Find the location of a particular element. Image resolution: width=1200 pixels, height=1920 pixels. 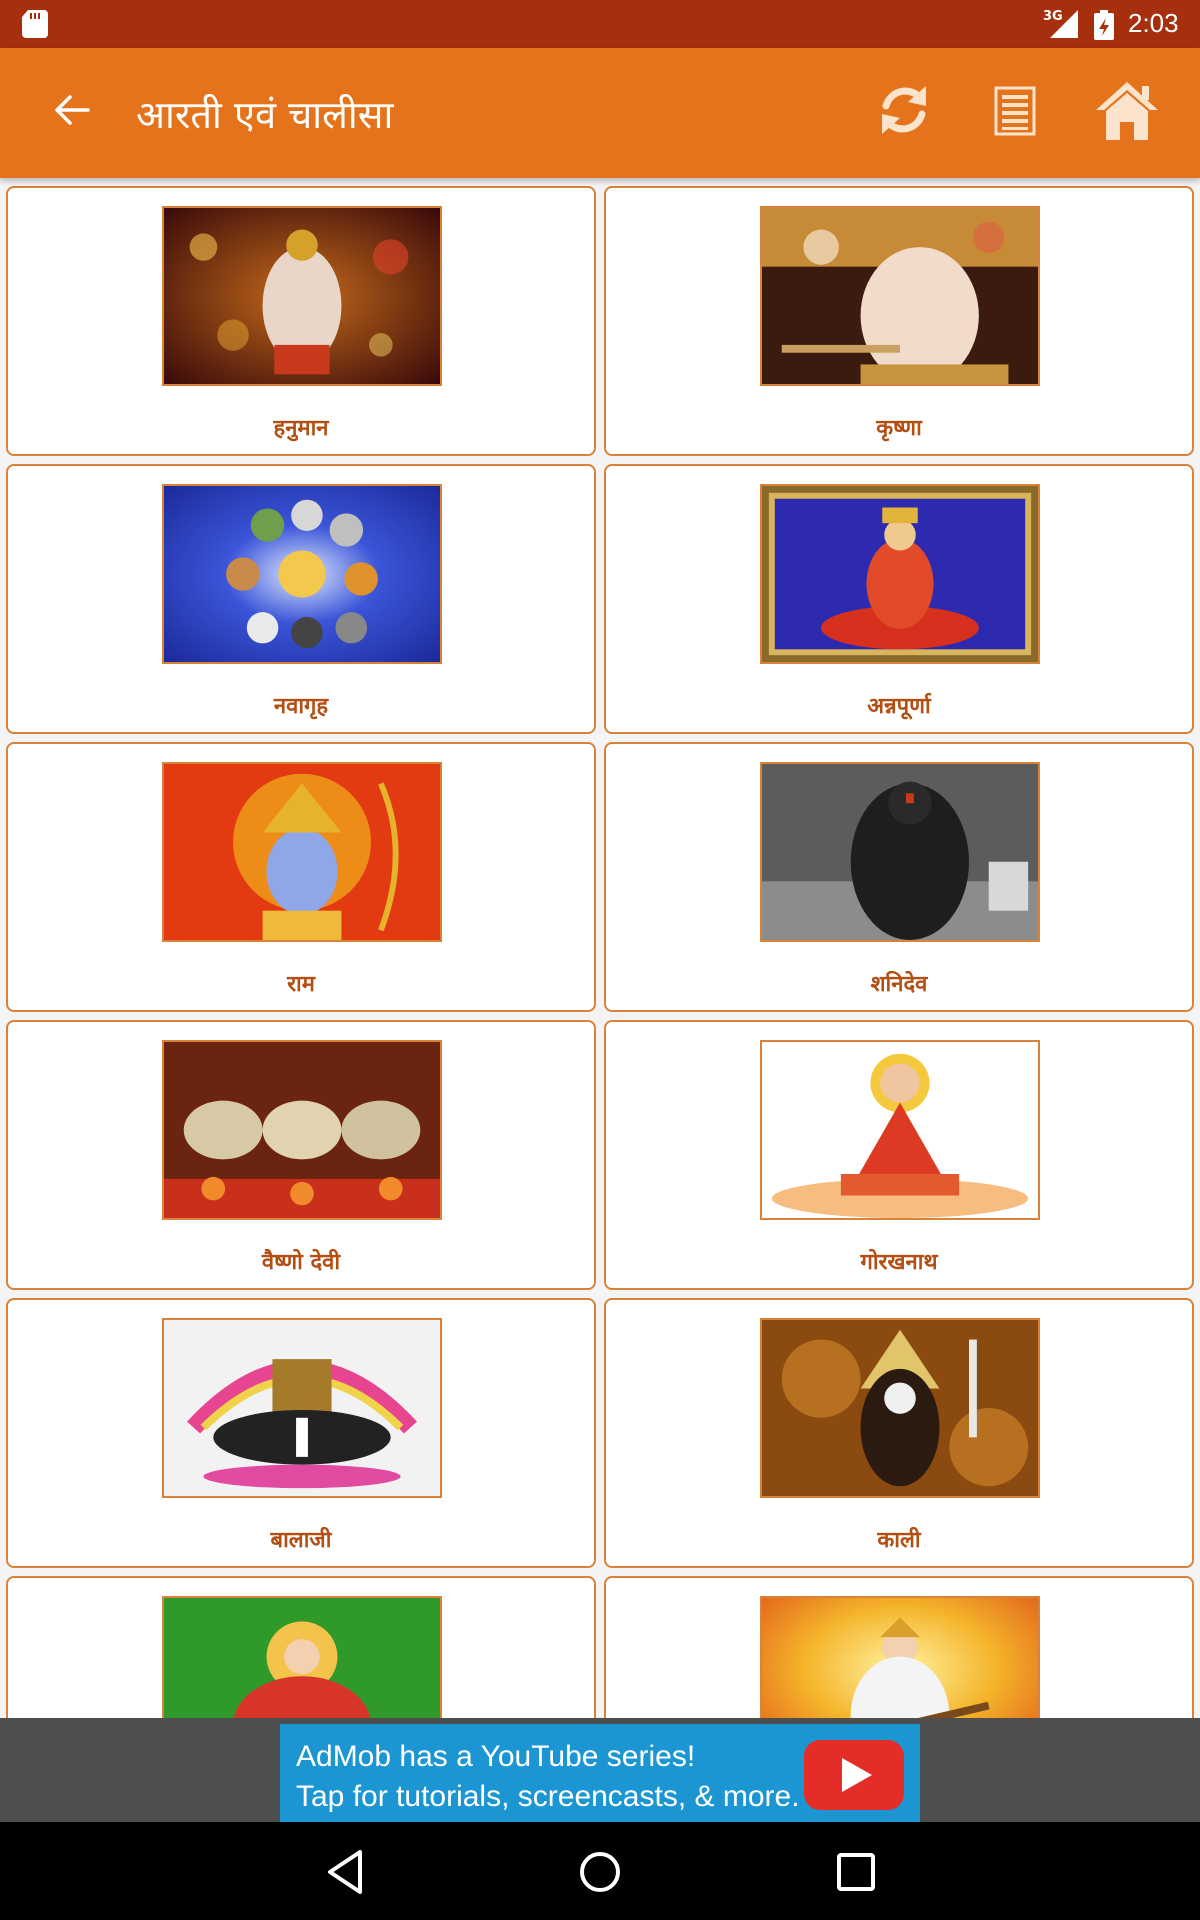

card-gorakhnath: गोरखनाथ is located at coordinates (899, 1155).